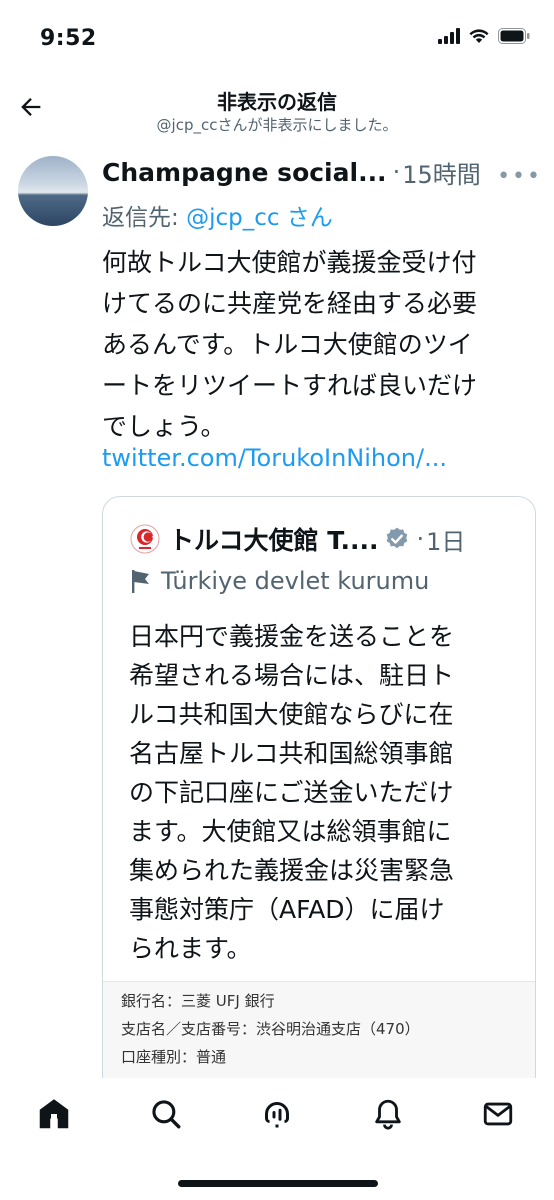 This screenshot has width=554, height=1200. I want to click on tab-spaces, so click(277, 1114).